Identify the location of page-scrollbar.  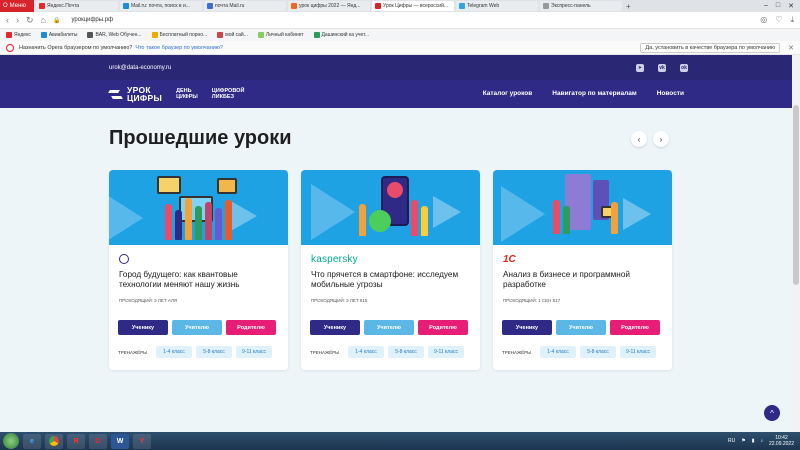
(796, 243).